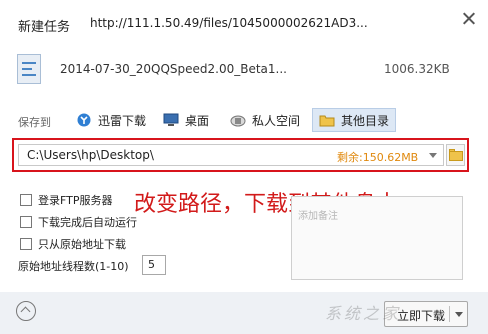 Image resolution: width=488 pixels, height=334 pixels. What do you see at coordinates (197, 120) in the screenshot?
I see `save-option-label: 桌面` at bounding box center [197, 120].